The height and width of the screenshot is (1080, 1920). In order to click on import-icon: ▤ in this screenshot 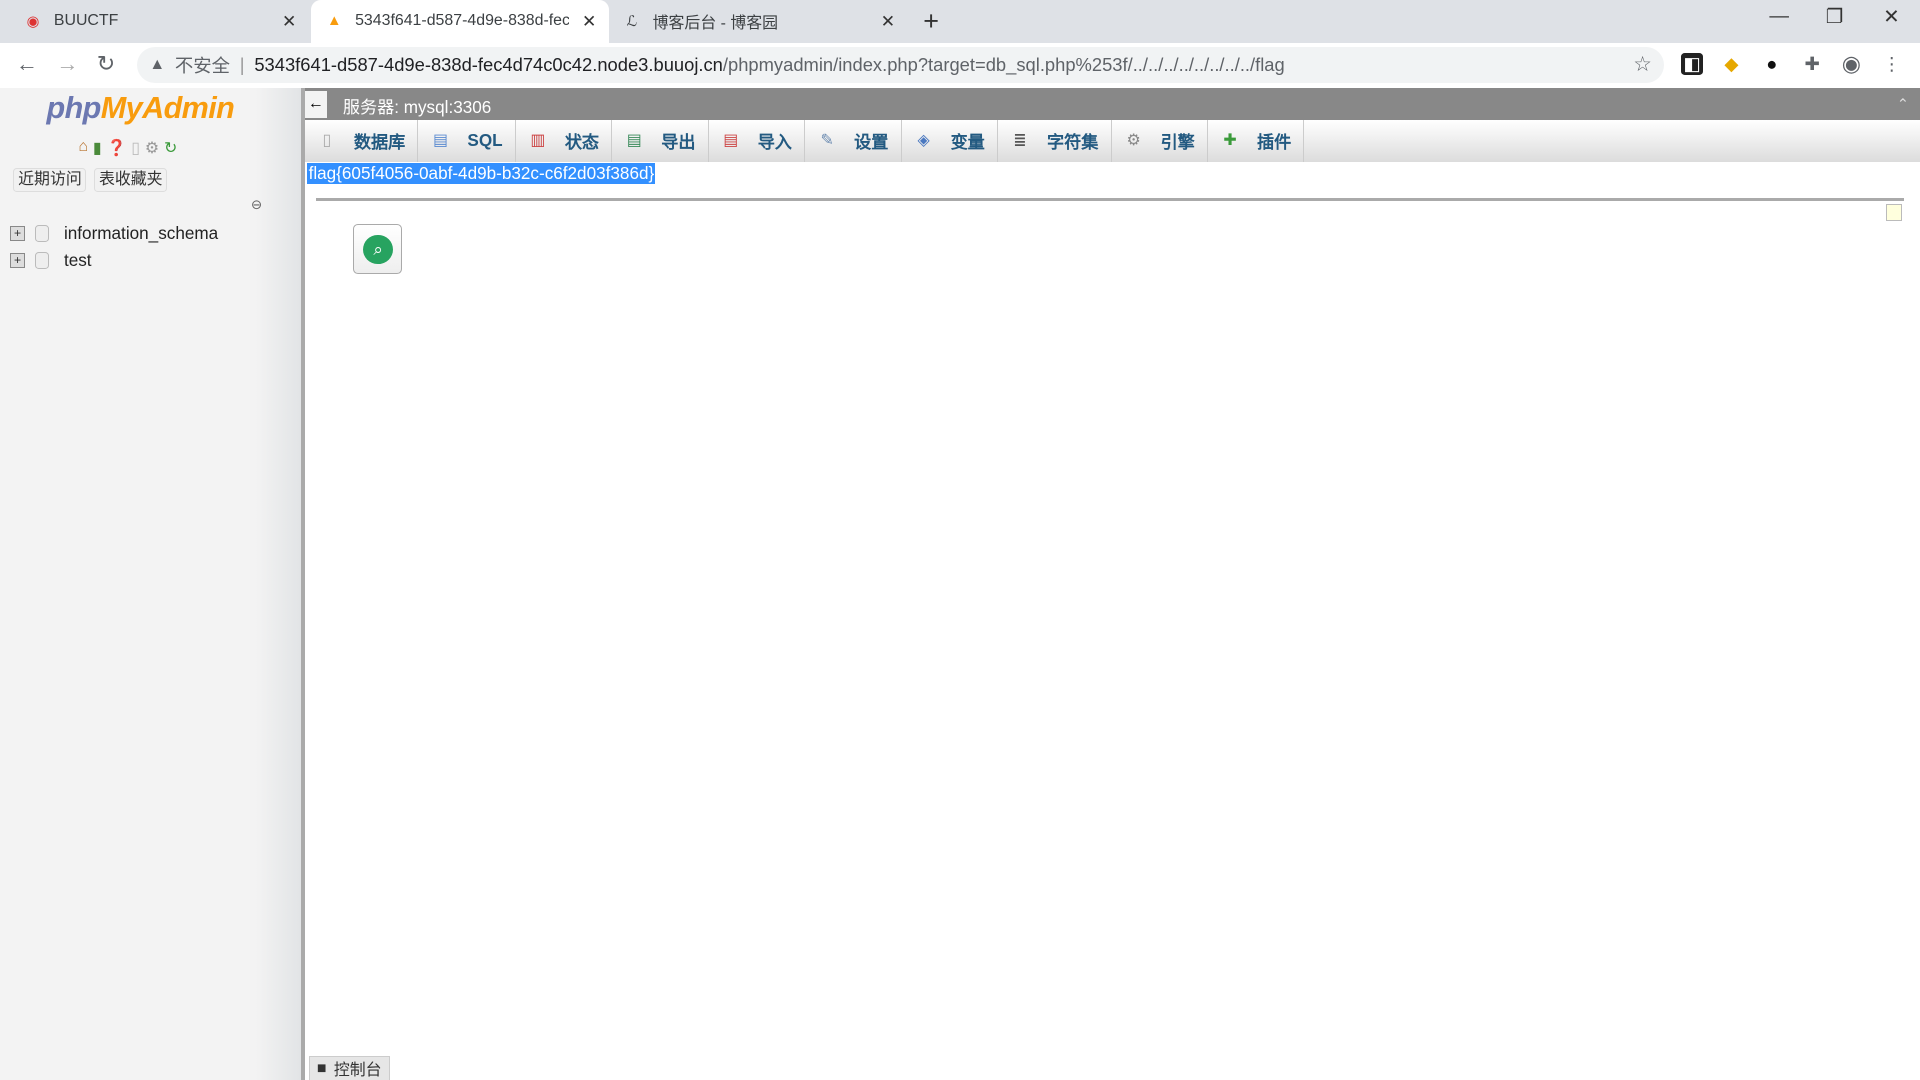, I will do `click(731, 141)`.